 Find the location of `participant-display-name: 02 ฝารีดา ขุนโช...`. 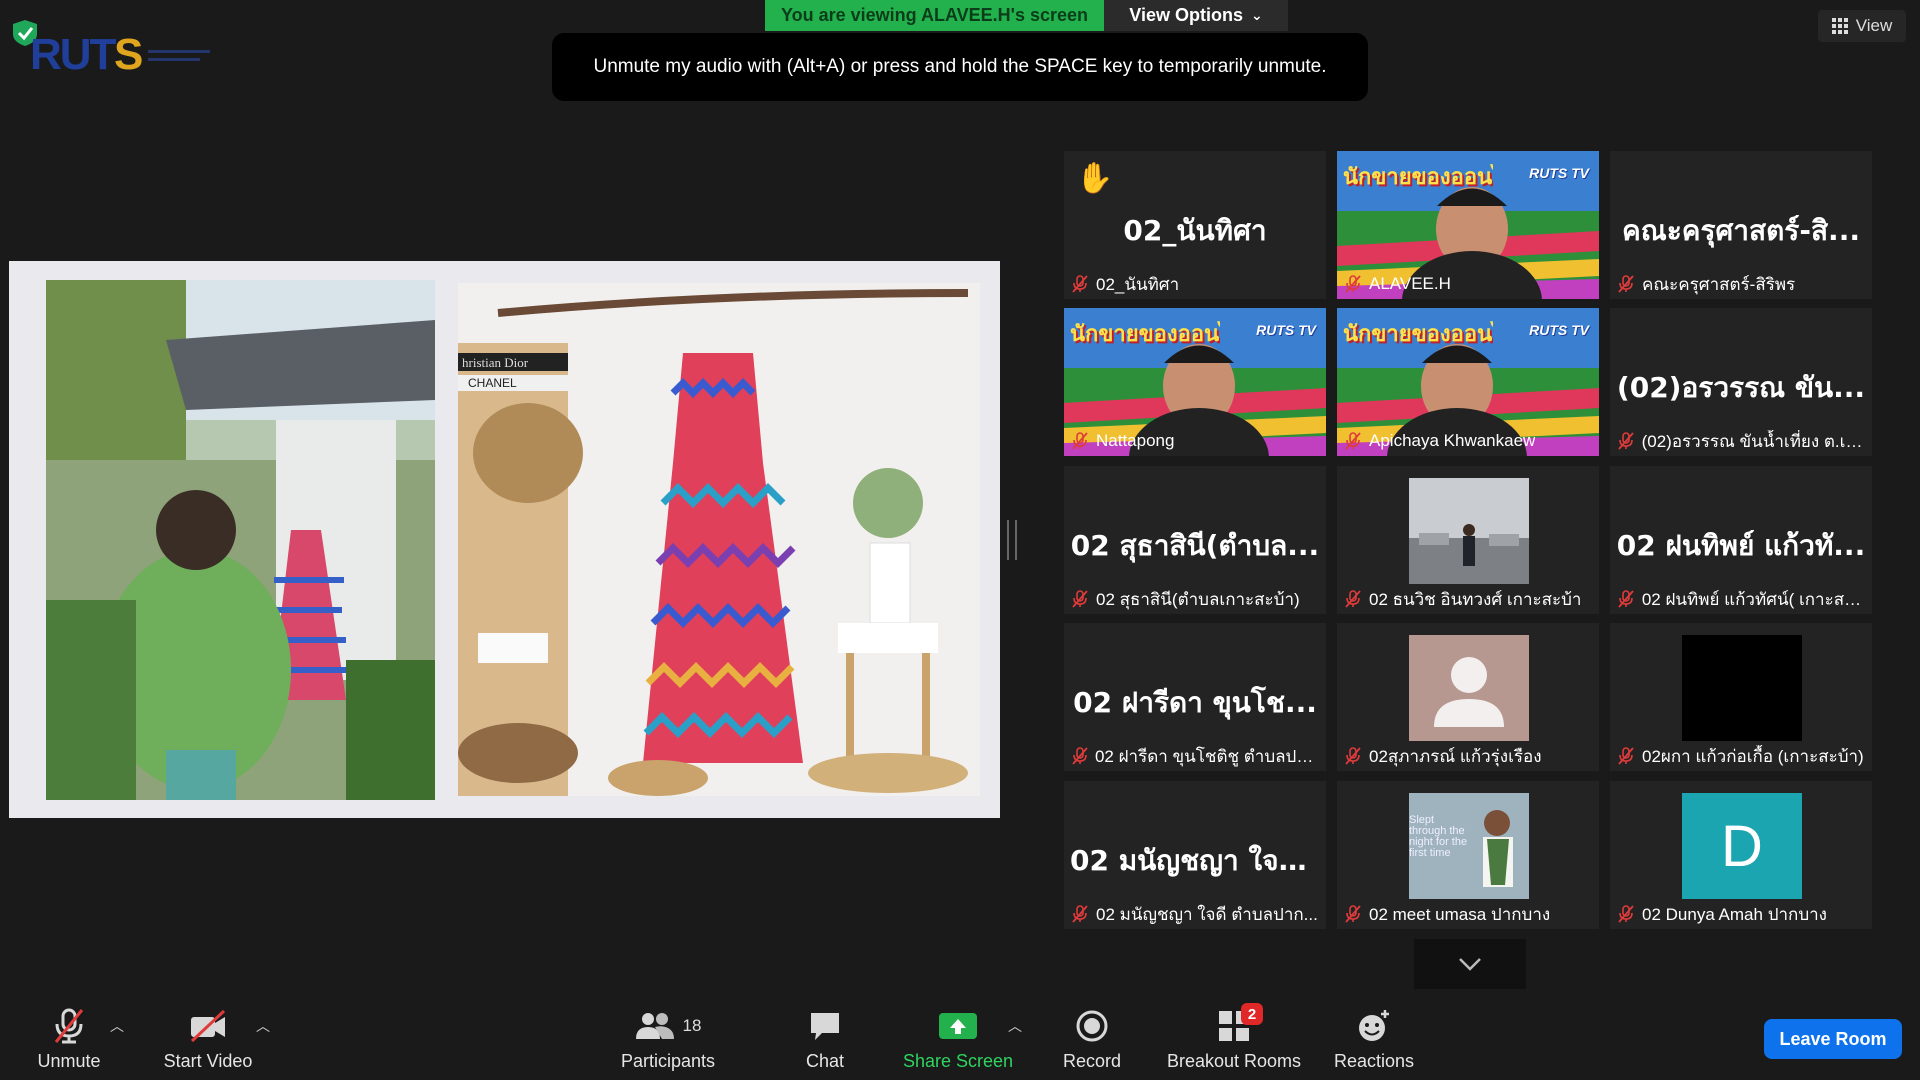

participant-display-name: 02 ฝารีดา ขุนโช... is located at coordinates (1195, 702).